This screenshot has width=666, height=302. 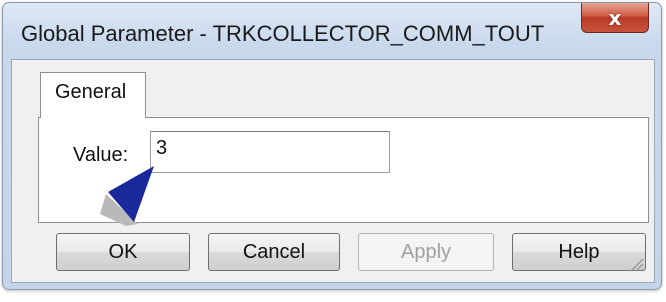 What do you see at coordinates (127, 196) in the screenshot?
I see `pointer-arrow-icon` at bounding box center [127, 196].